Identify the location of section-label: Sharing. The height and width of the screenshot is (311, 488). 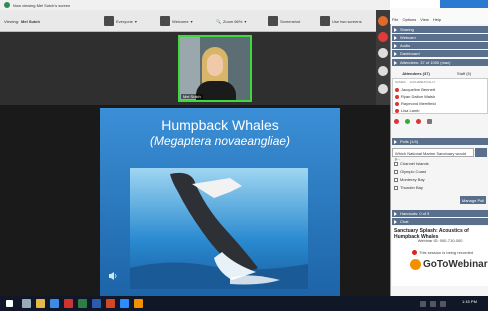
(407, 29).